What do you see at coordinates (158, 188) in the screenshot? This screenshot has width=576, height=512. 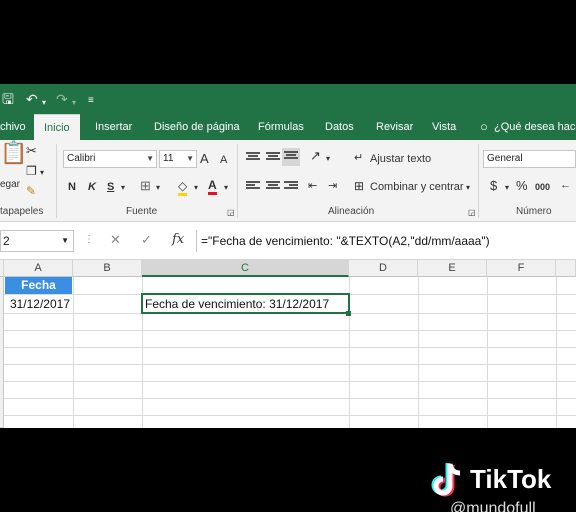 I see `borders-dropdown-icon: ▾` at bounding box center [158, 188].